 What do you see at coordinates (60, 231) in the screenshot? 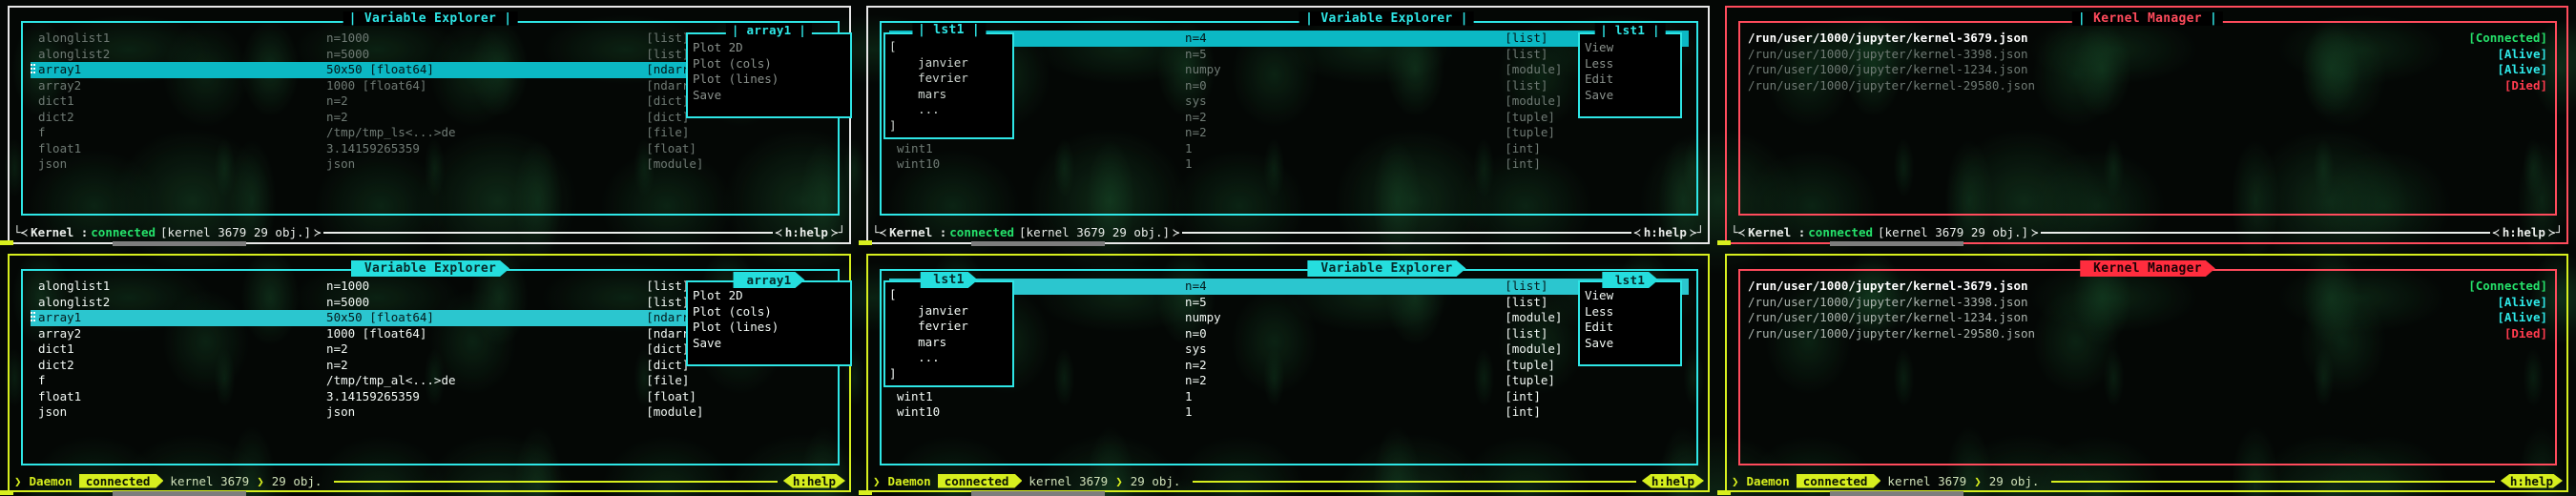
I see `status-kernel-label: Kernel :` at bounding box center [60, 231].